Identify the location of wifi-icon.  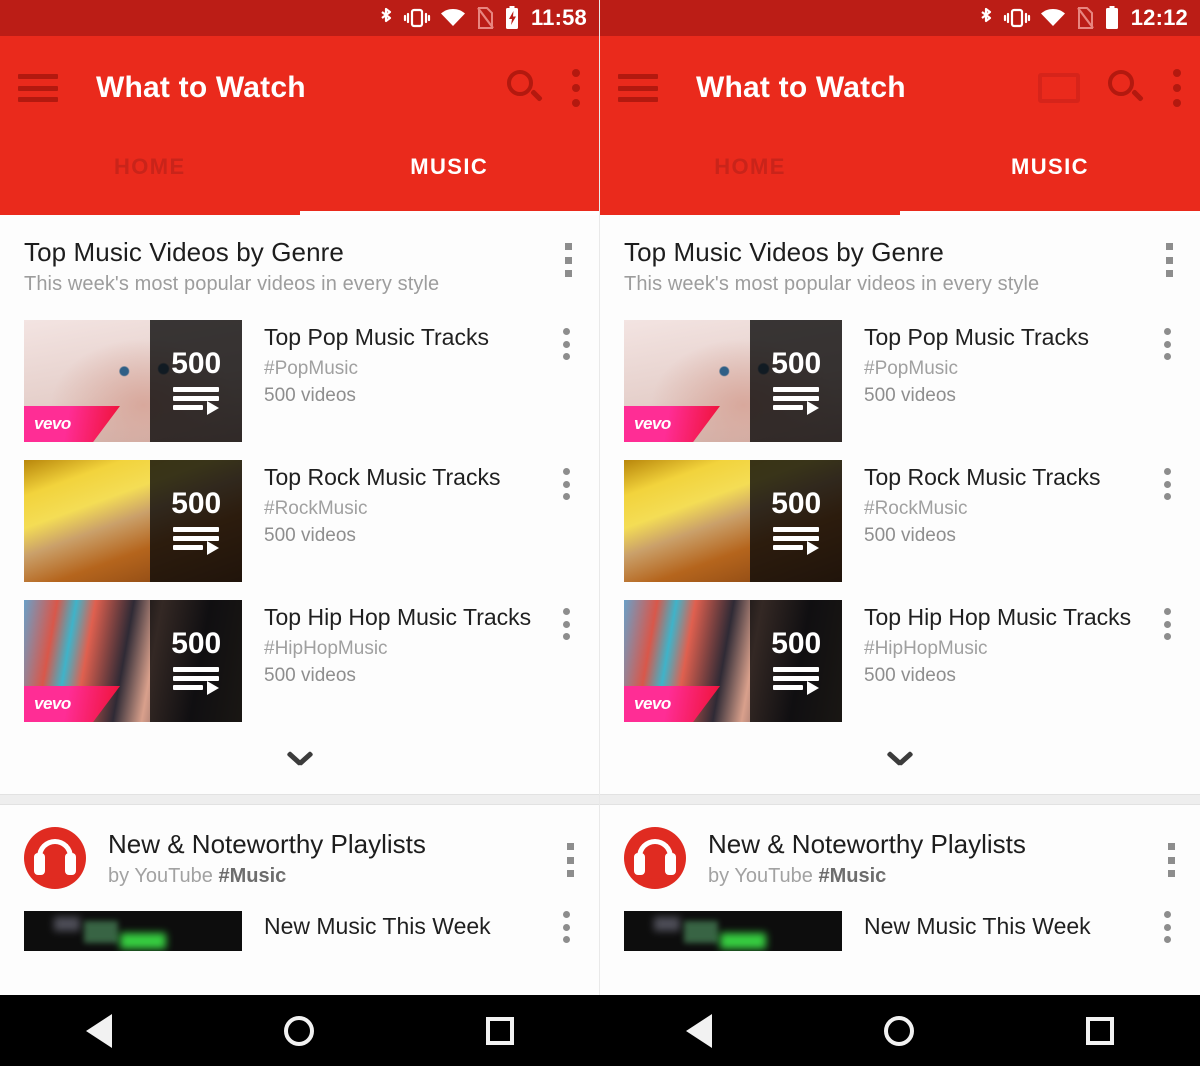
(1052, 17).